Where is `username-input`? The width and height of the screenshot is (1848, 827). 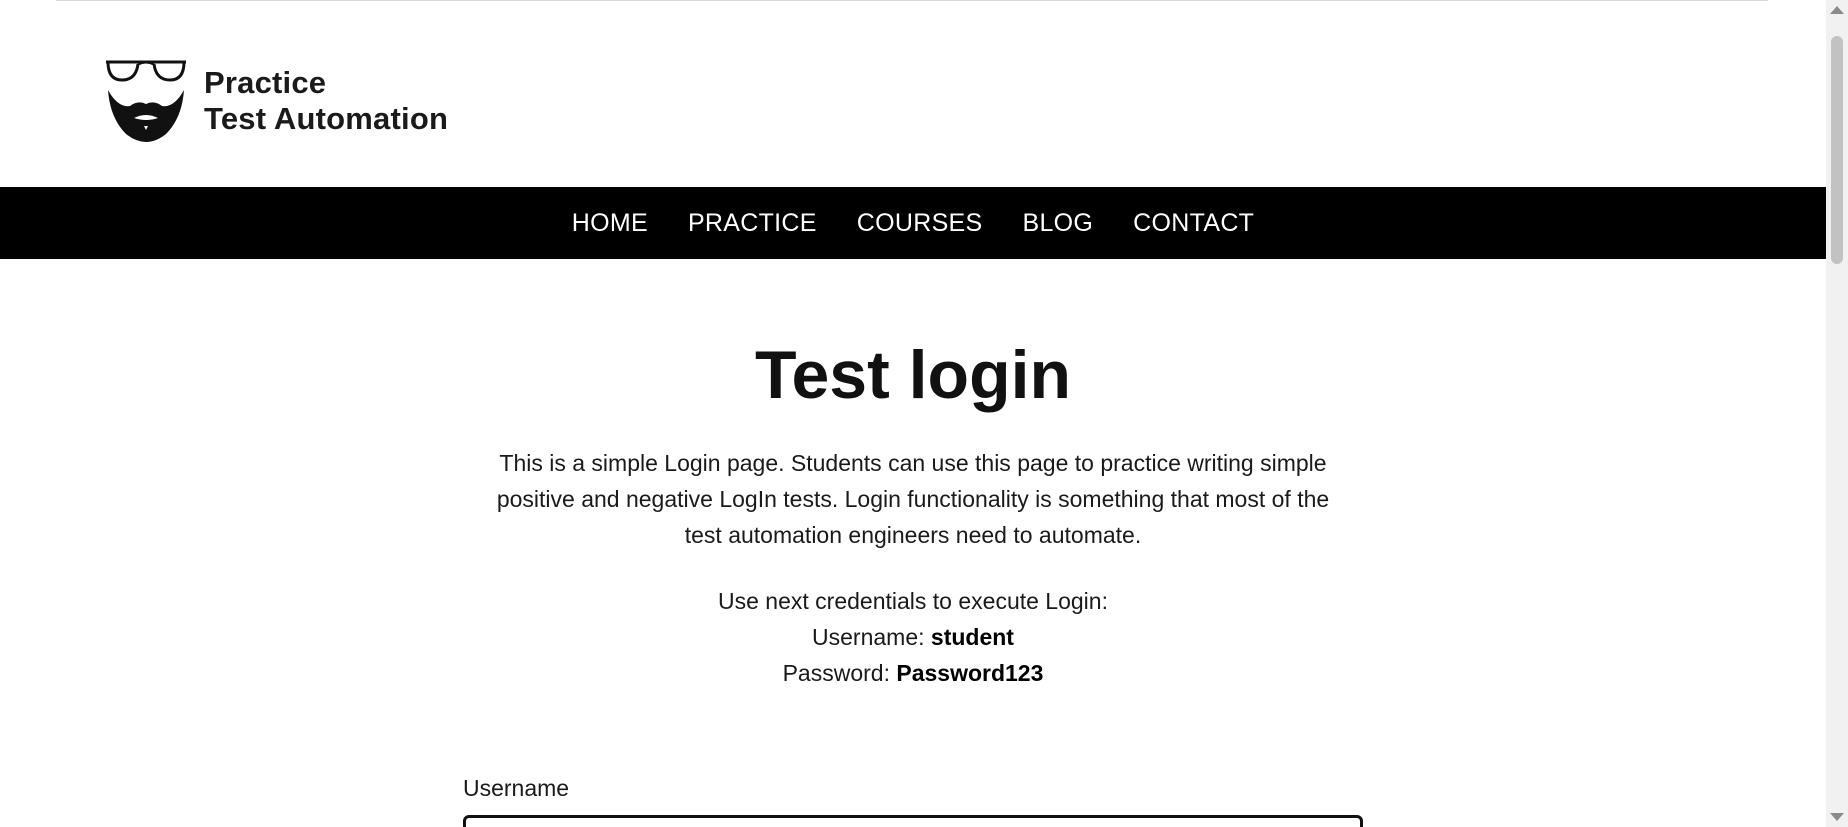
username-input is located at coordinates (913, 821).